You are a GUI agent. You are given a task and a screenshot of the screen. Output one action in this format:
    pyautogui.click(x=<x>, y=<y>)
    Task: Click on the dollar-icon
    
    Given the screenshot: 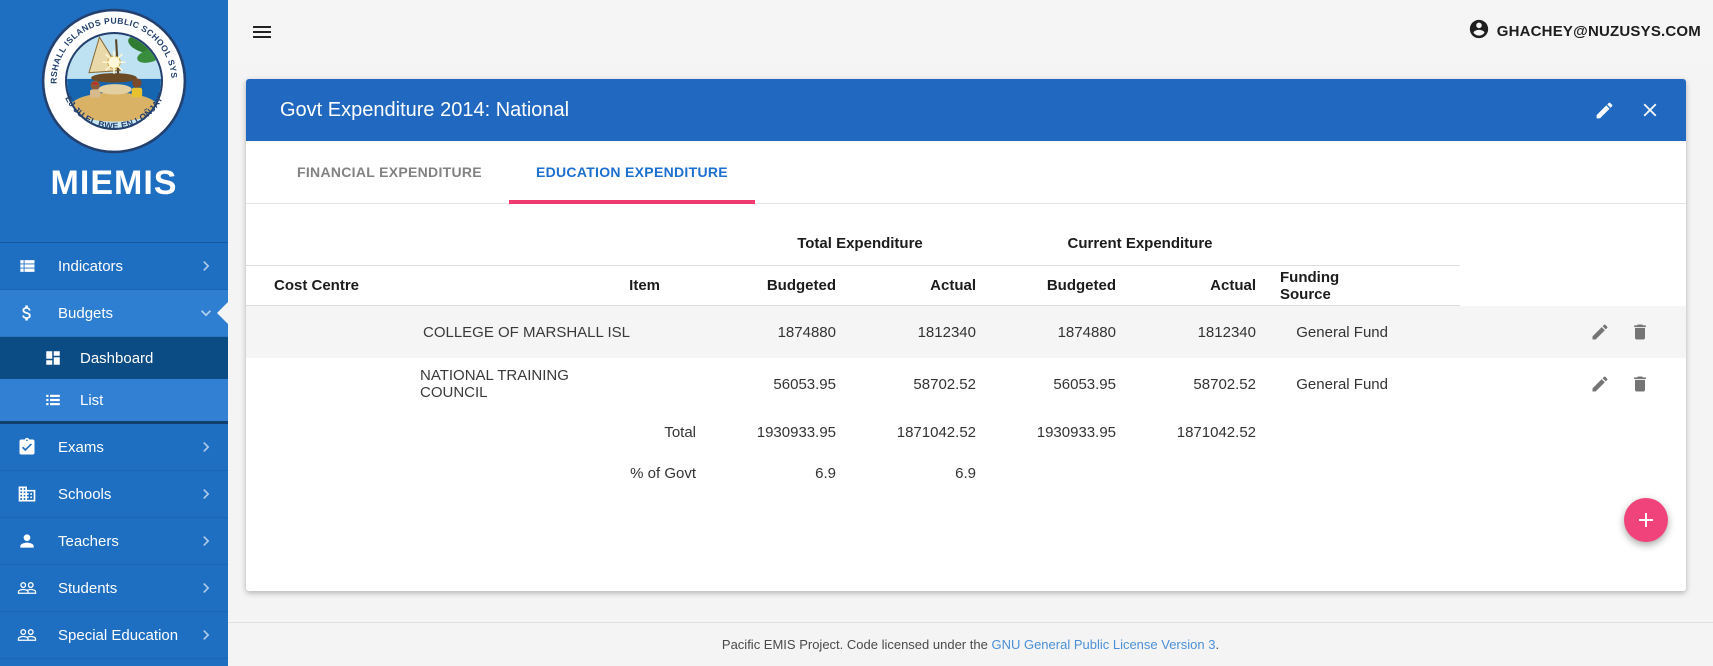 What is the action you would take?
    pyautogui.click(x=27, y=313)
    